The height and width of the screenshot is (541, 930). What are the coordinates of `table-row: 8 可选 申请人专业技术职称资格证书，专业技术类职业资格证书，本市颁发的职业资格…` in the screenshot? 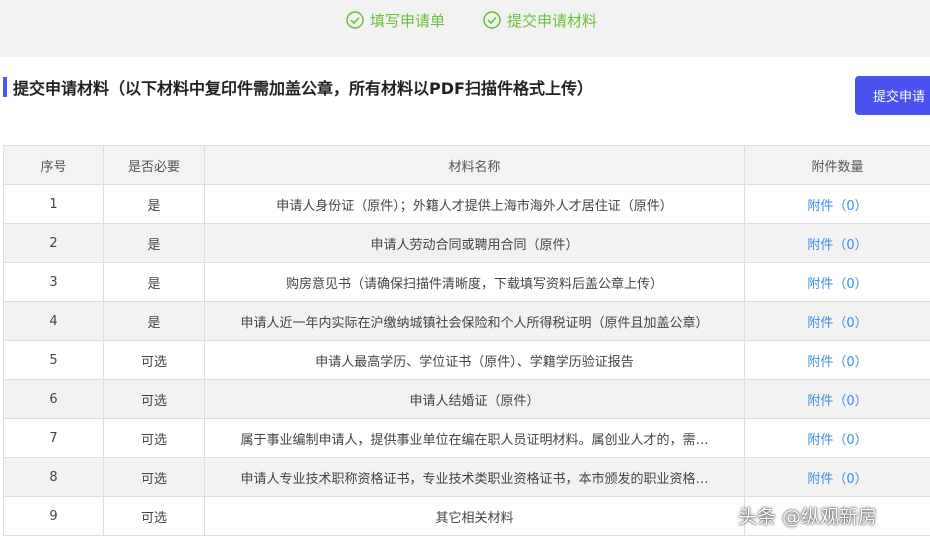 It's located at (466, 477).